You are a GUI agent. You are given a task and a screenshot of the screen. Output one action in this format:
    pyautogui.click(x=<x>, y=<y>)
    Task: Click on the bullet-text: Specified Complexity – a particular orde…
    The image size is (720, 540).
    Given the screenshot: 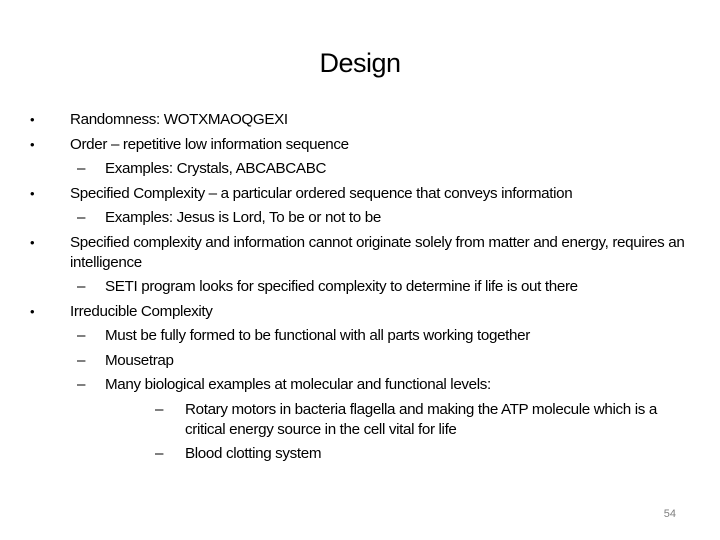 What is the action you would take?
    pyautogui.click(x=321, y=193)
    